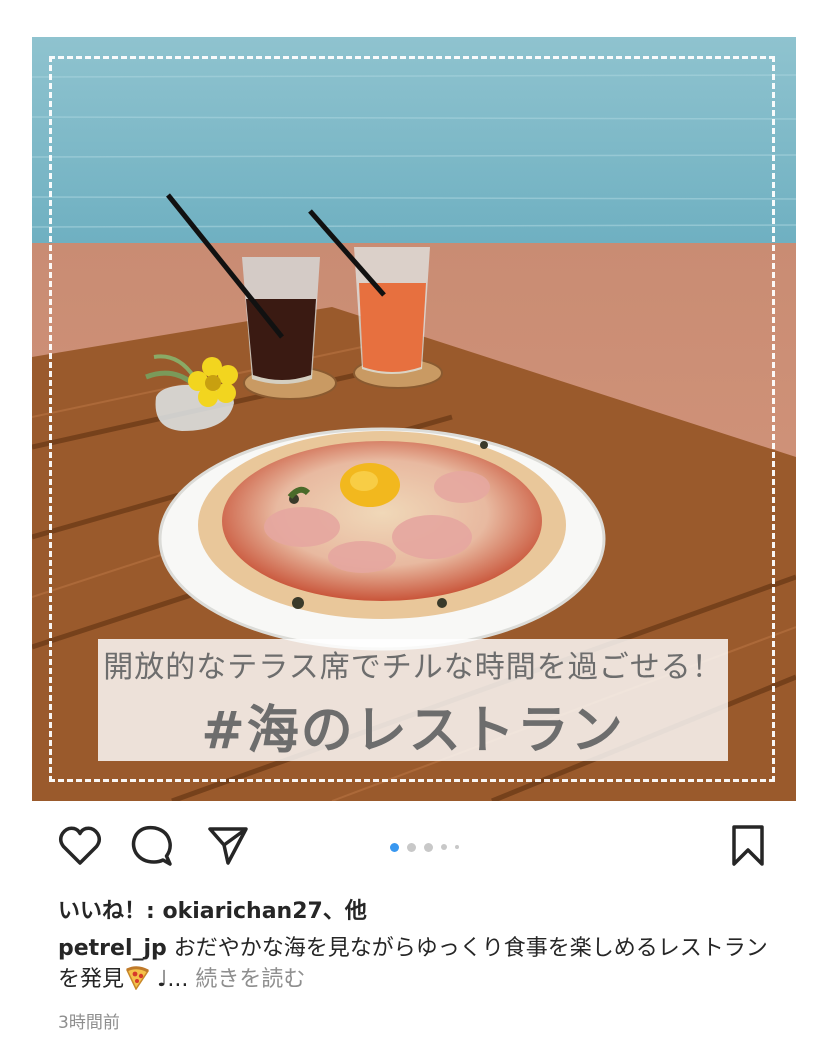 This screenshot has height=1052, width=828. I want to click on carousel-indicator, so click(424, 847).